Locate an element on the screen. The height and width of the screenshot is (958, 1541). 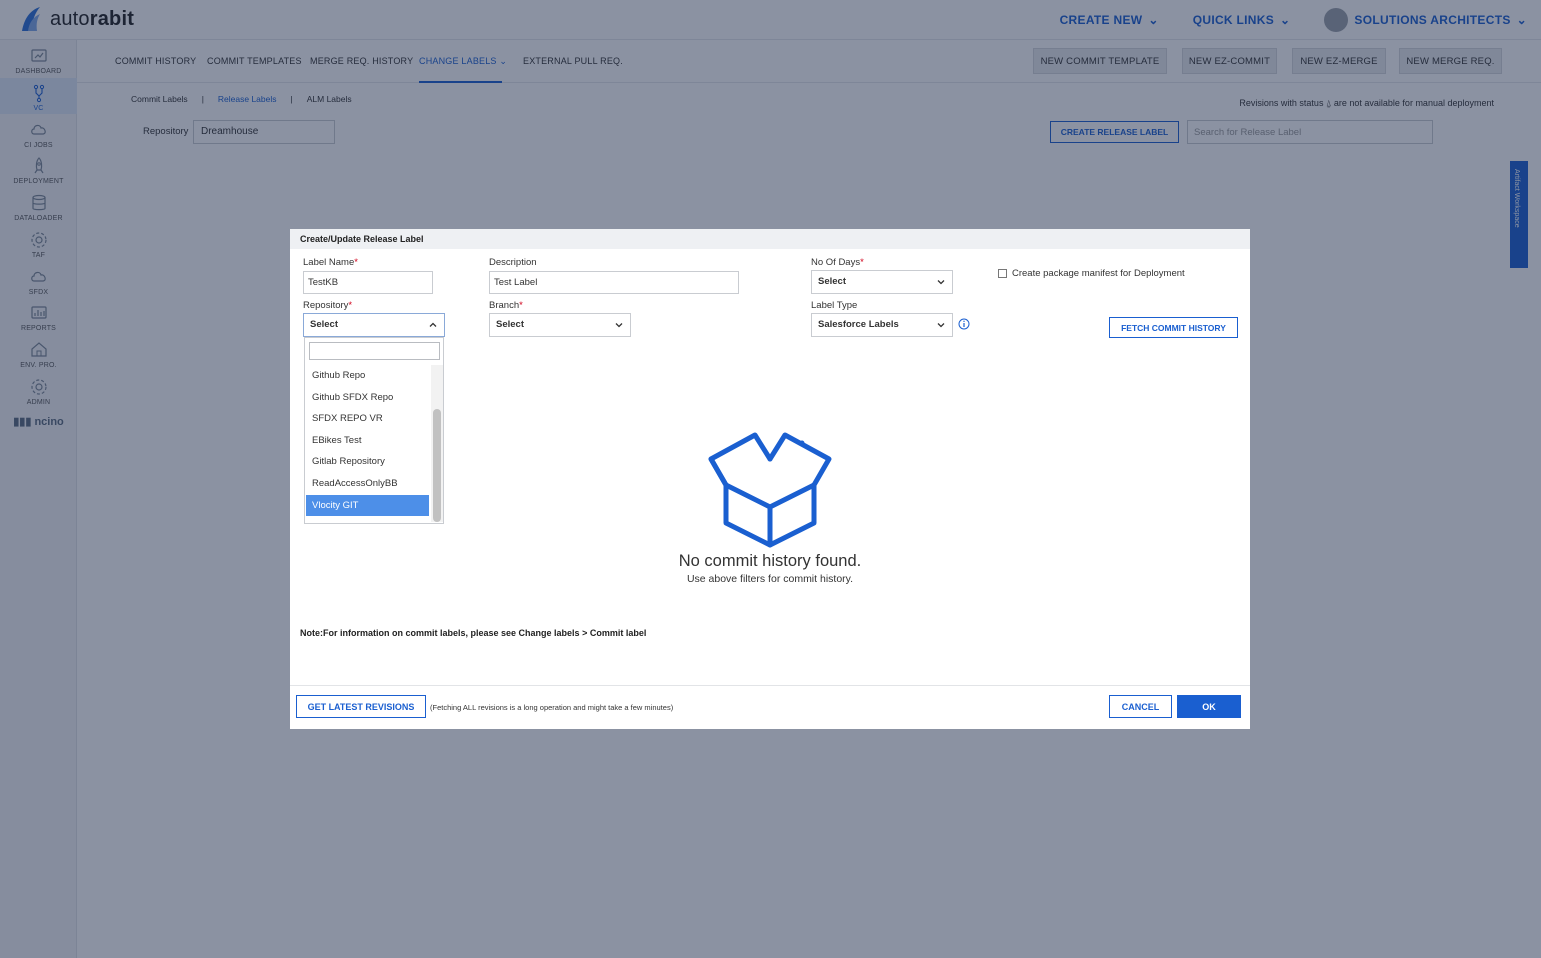
no-of-days-select: Select is located at coordinates (882, 282).